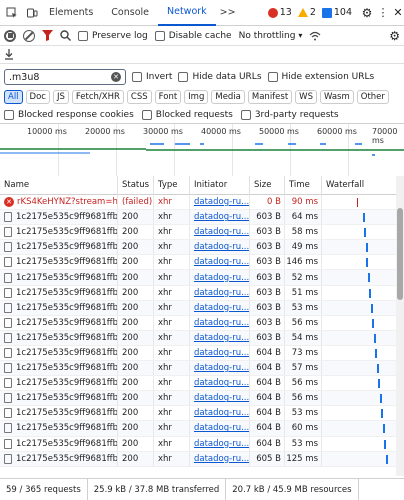  What do you see at coordinates (10, 35) in the screenshot?
I see `record-stop-icon` at bounding box center [10, 35].